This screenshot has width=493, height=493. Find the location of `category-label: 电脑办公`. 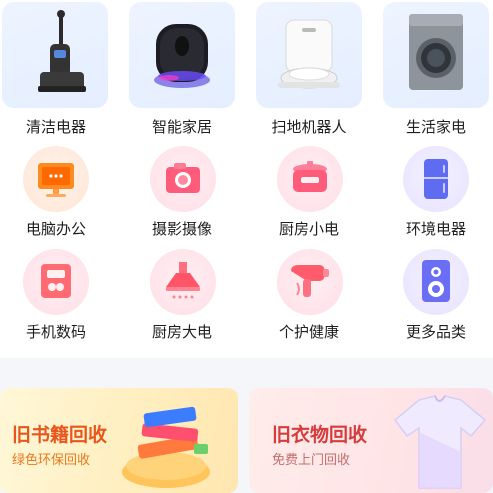

category-label: 电脑办公 is located at coordinates (59, 228).